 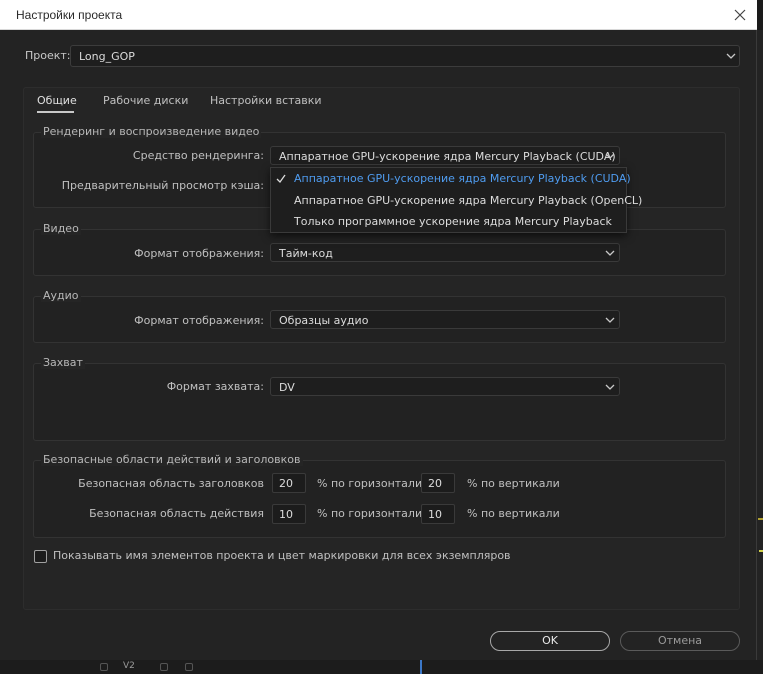 I want to click on capture-format-label: Формат захвата:, so click(x=215, y=386).